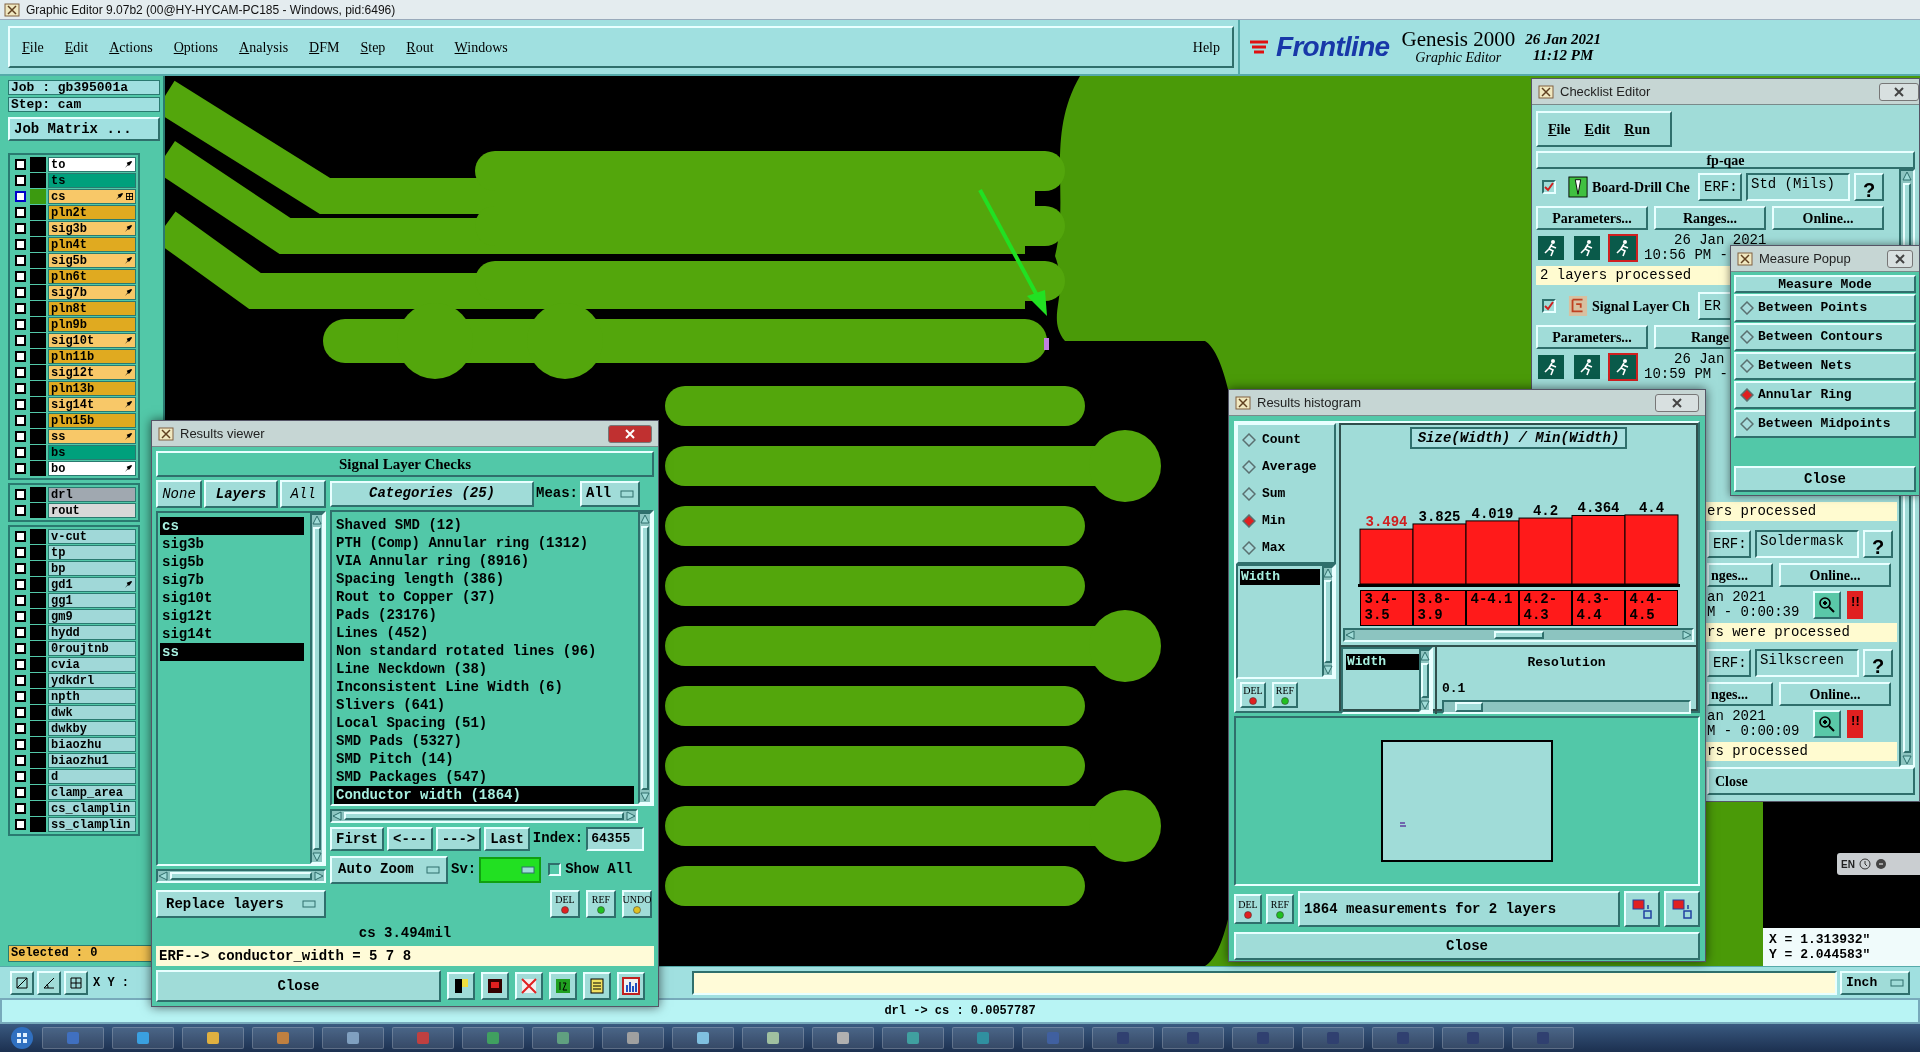 This screenshot has width=1920, height=1052. Describe the element at coordinates (92, 308) in the screenshot. I see `layer-item: pln8t` at that location.